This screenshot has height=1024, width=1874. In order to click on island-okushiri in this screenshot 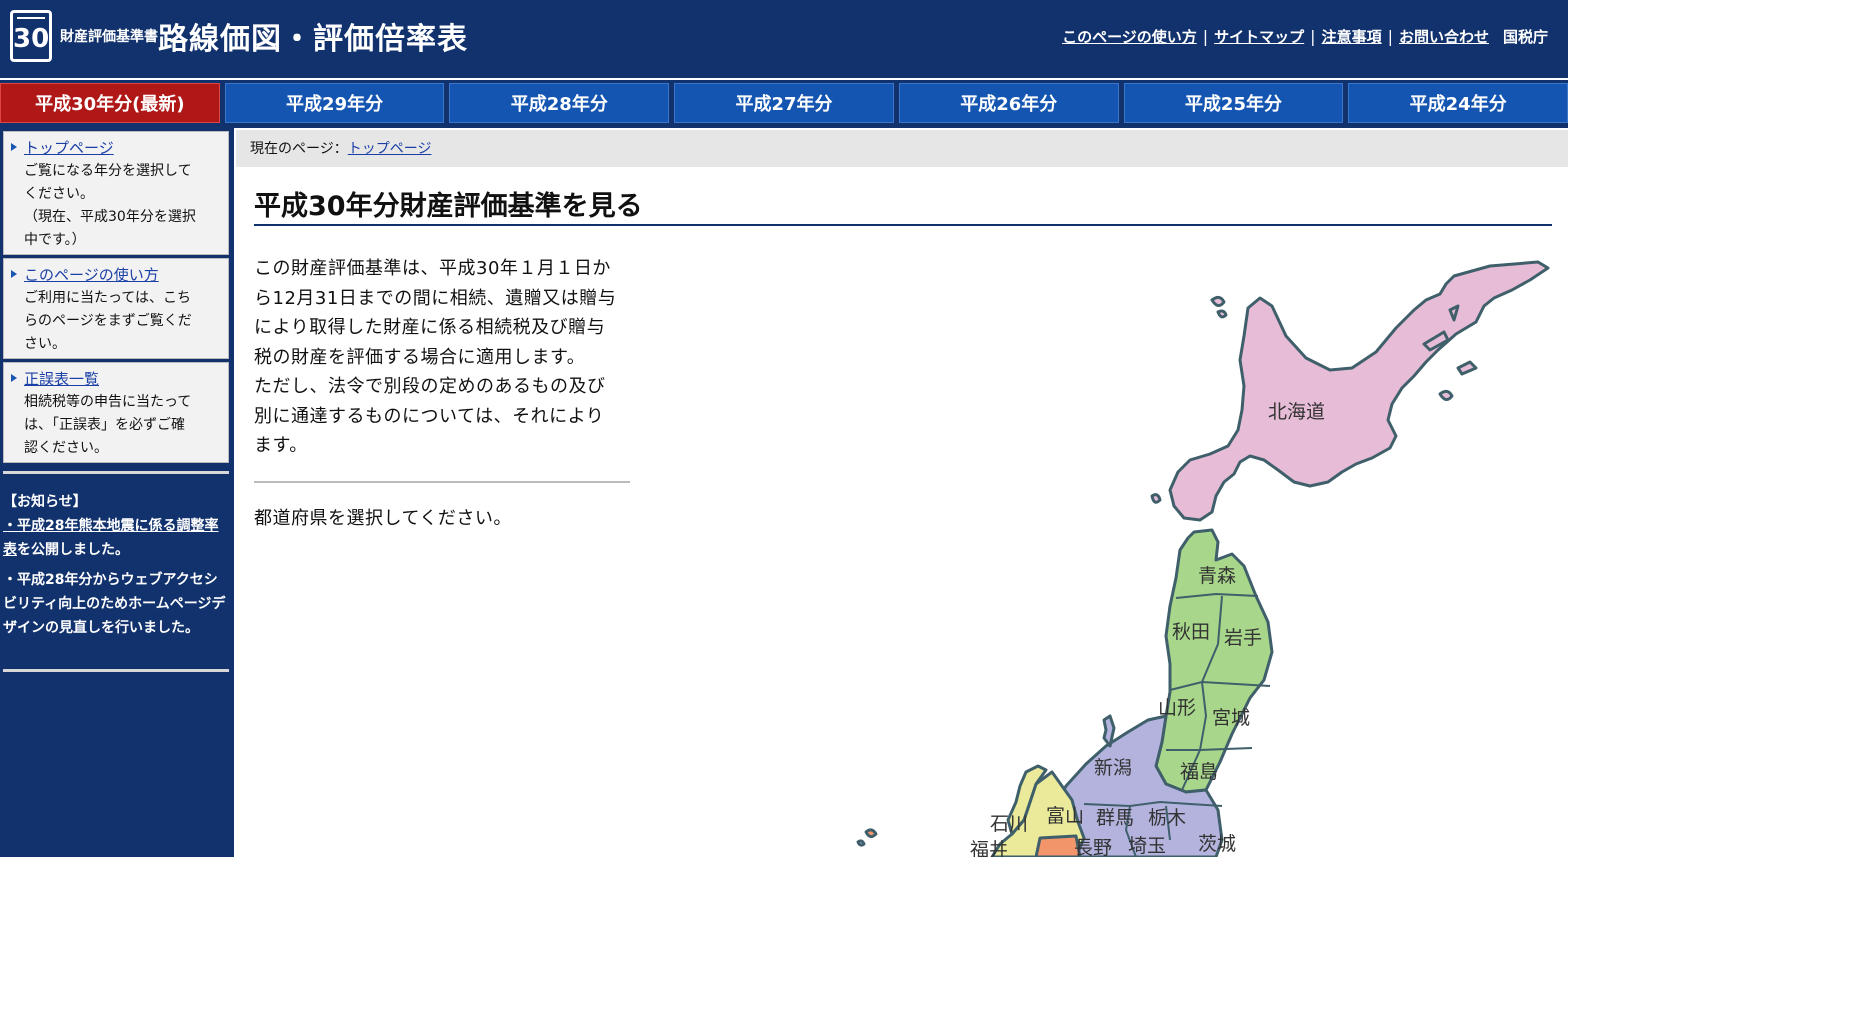, I will do `click(1156, 498)`.